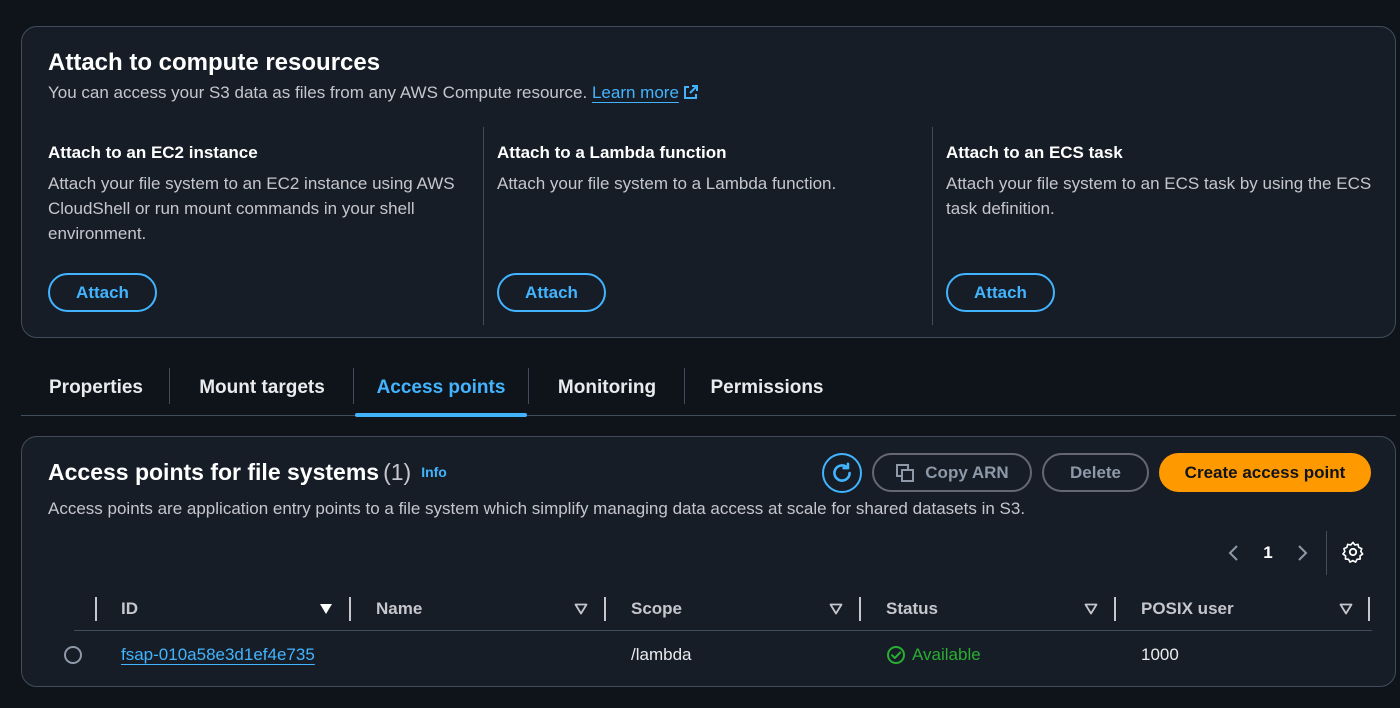  I want to click on tab-mount-targets: Mount targets, so click(262, 388).